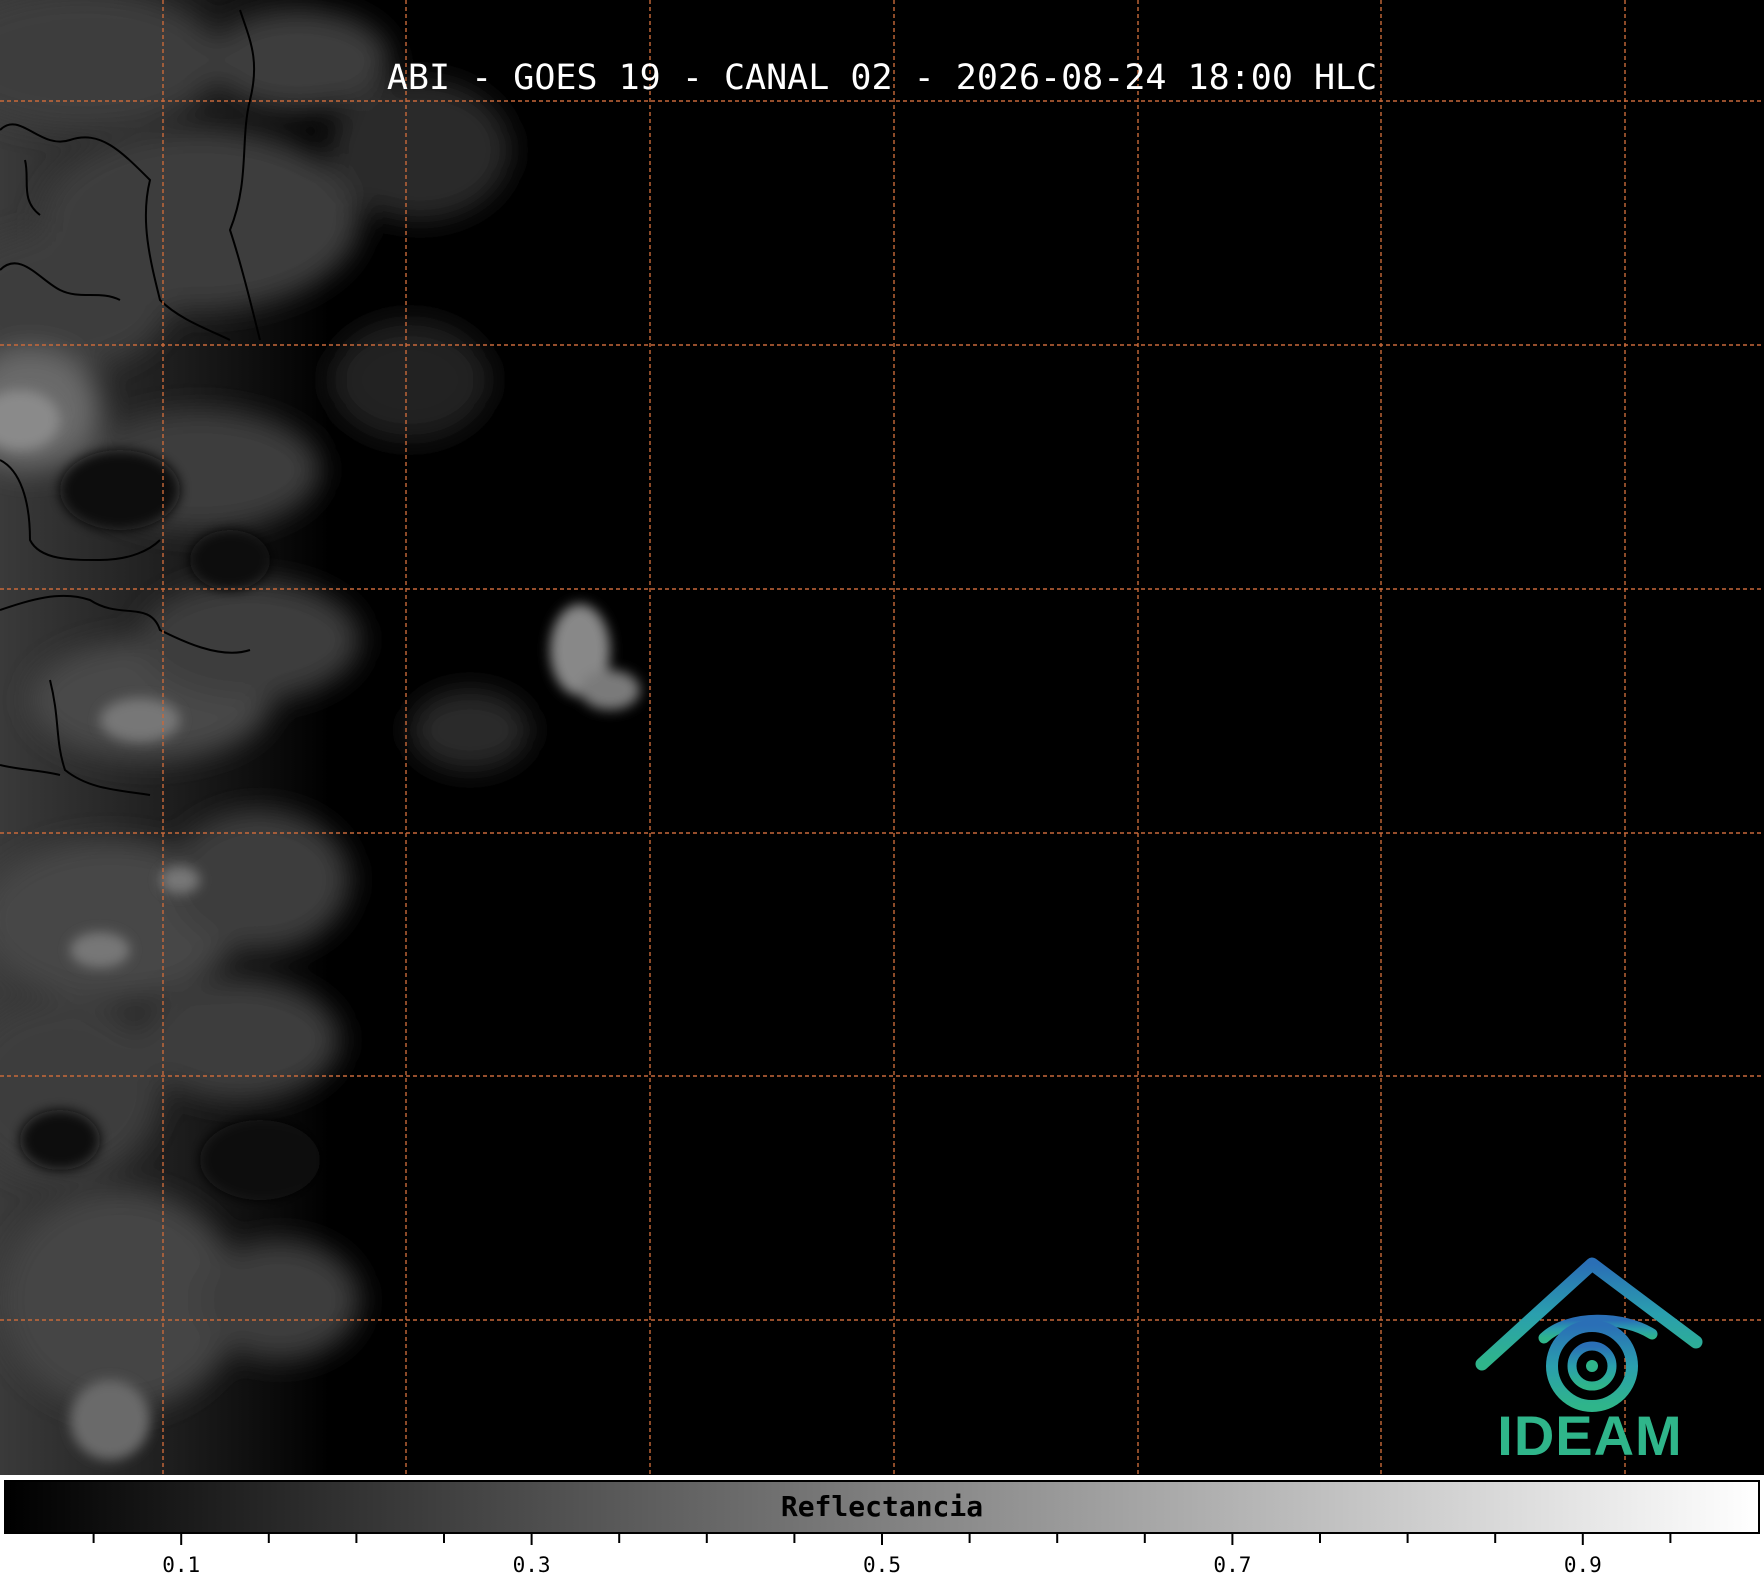 The image size is (1764, 1577). What do you see at coordinates (1589, 1334) in the screenshot?
I see `ideam-logo-icon` at bounding box center [1589, 1334].